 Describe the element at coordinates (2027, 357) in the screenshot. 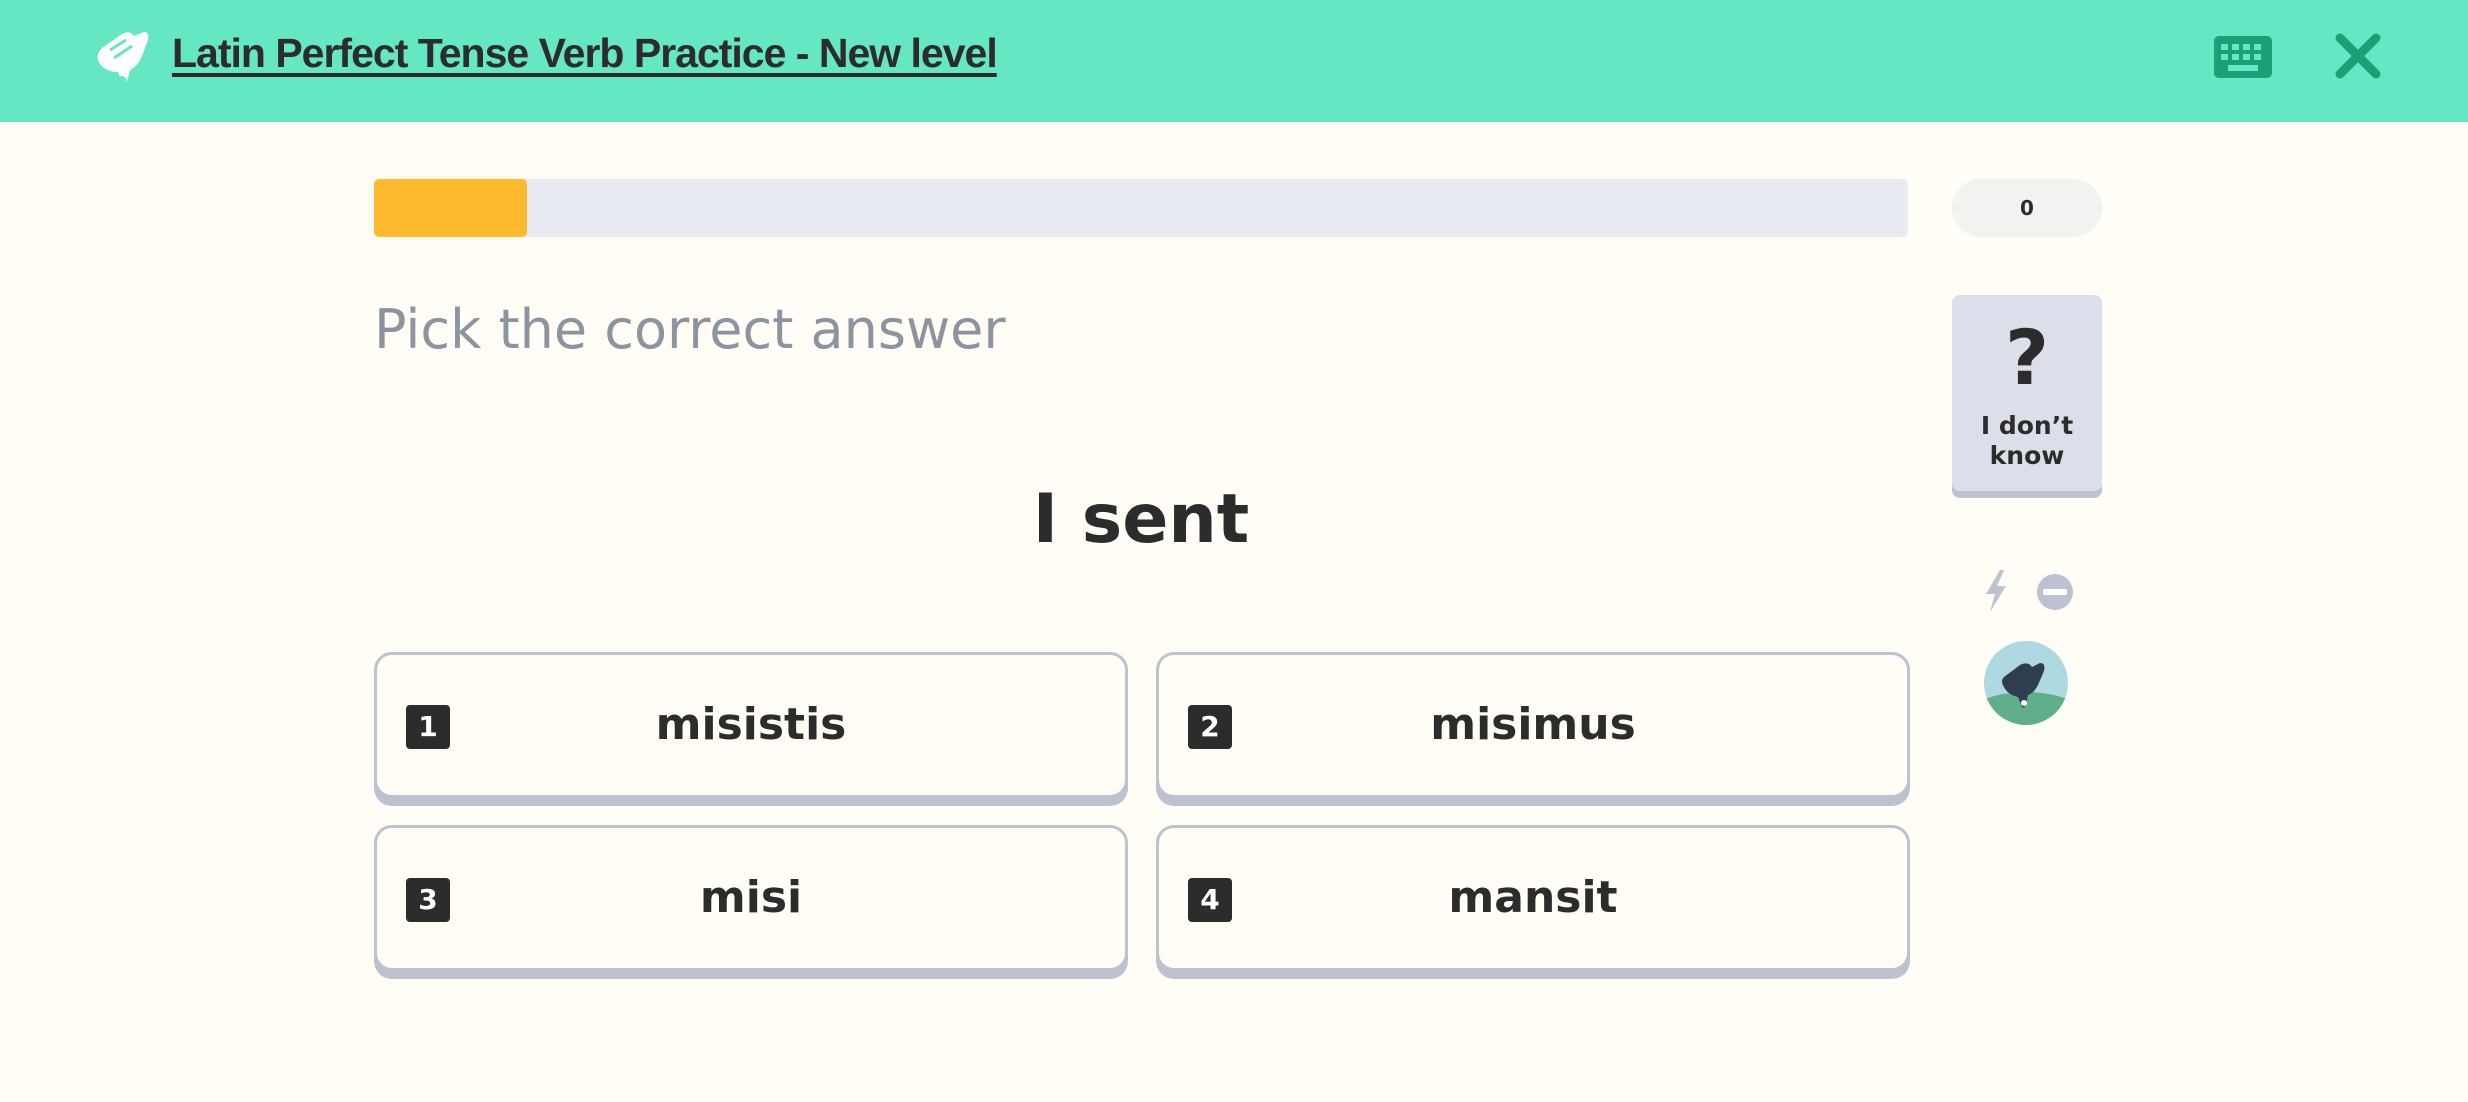

I see `question-mark-icon: ?` at that location.